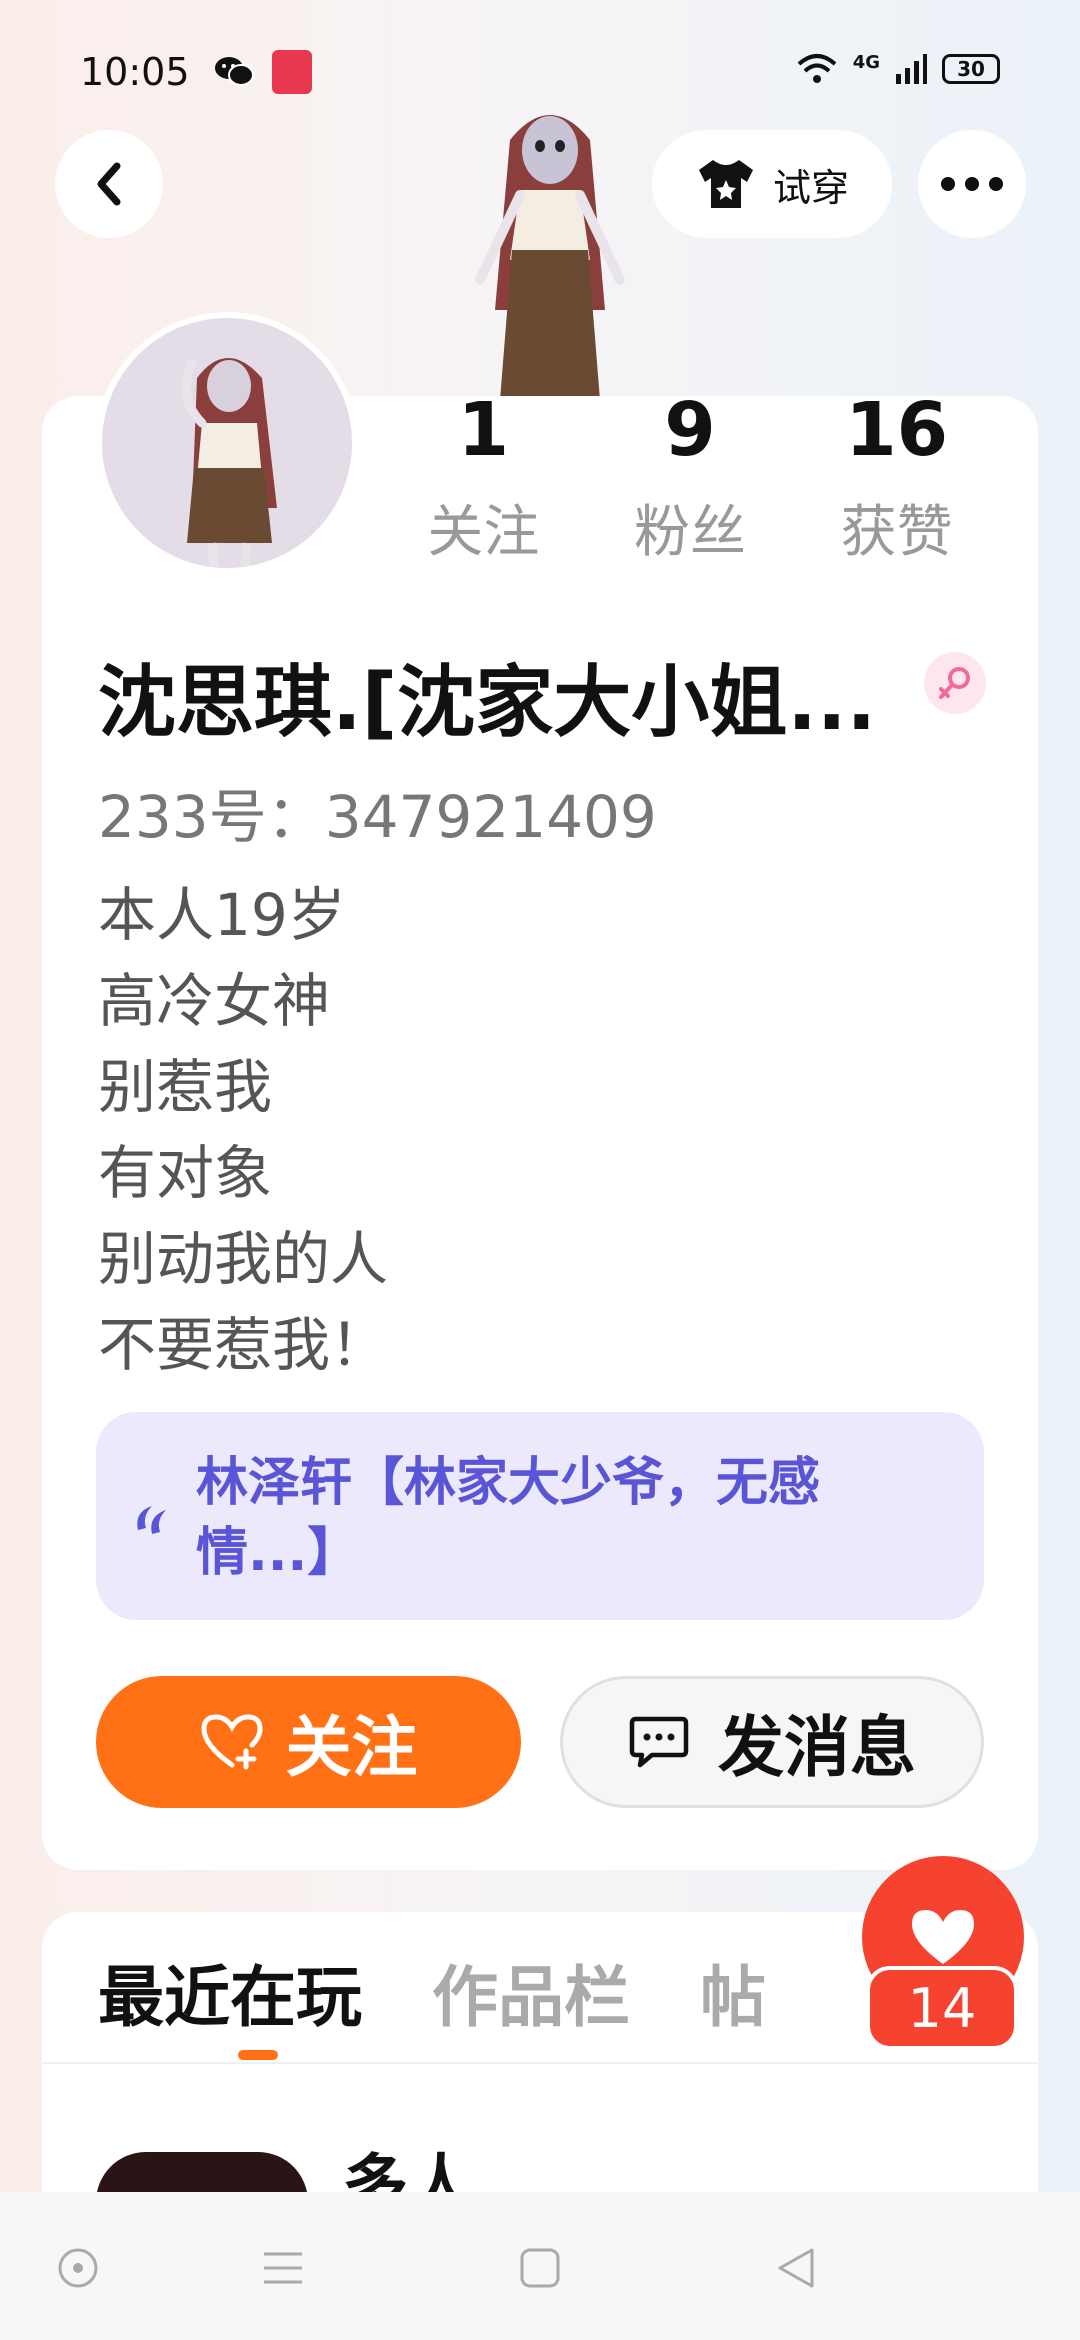 The width and height of the screenshot is (1080, 2340). Describe the element at coordinates (230, 1992) in the screenshot. I see `tab-recently-played: 最近在玩` at that location.